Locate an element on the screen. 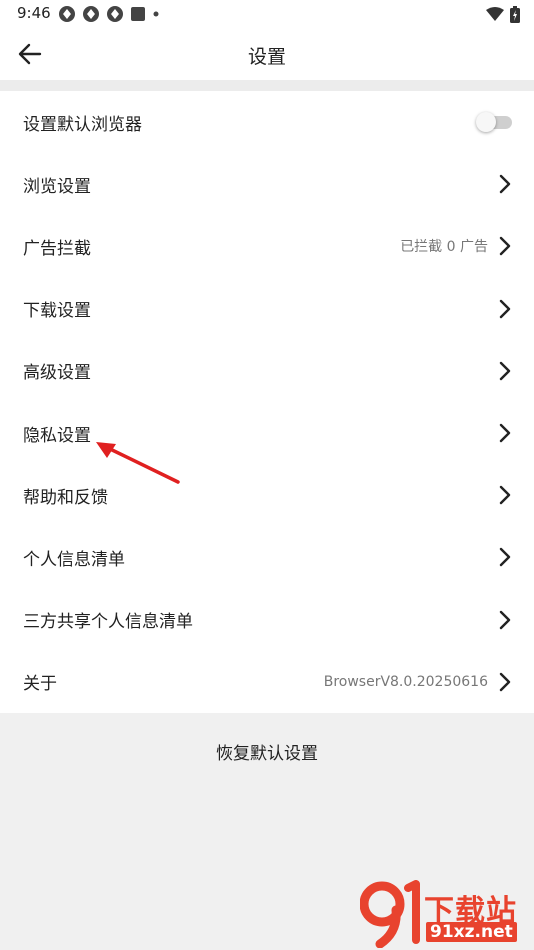  section-divider is located at coordinates (267, 85).